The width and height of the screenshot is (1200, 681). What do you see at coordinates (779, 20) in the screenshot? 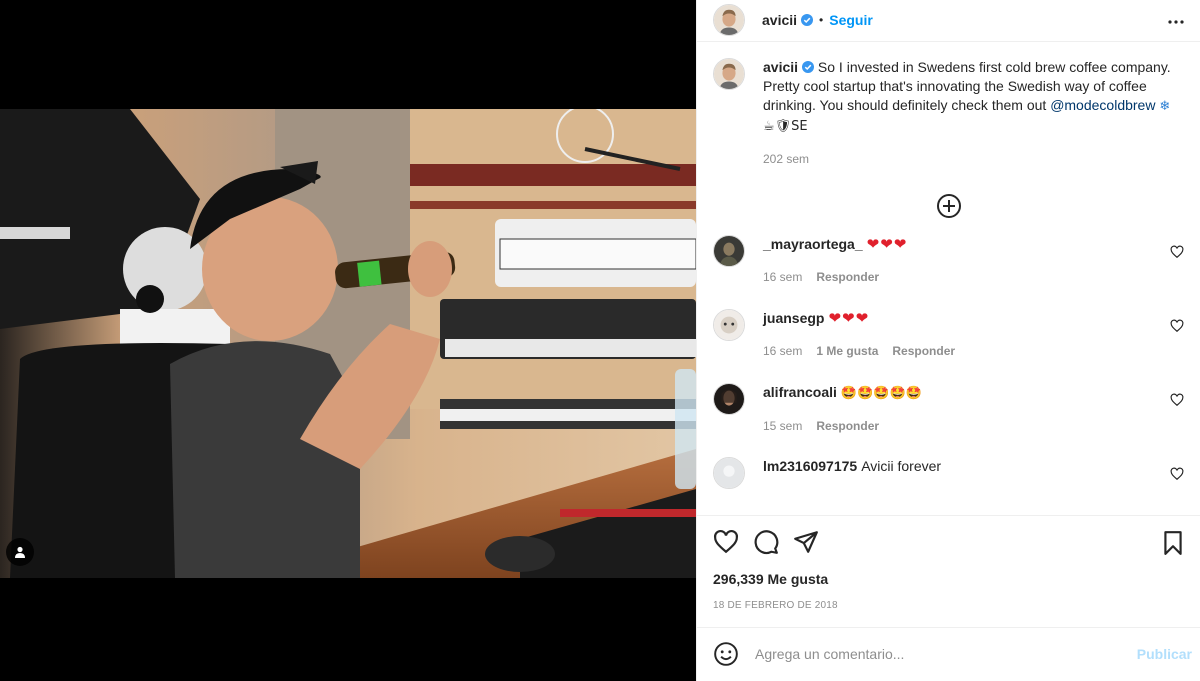
I see `author-username: avicii` at bounding box center [779, 20].